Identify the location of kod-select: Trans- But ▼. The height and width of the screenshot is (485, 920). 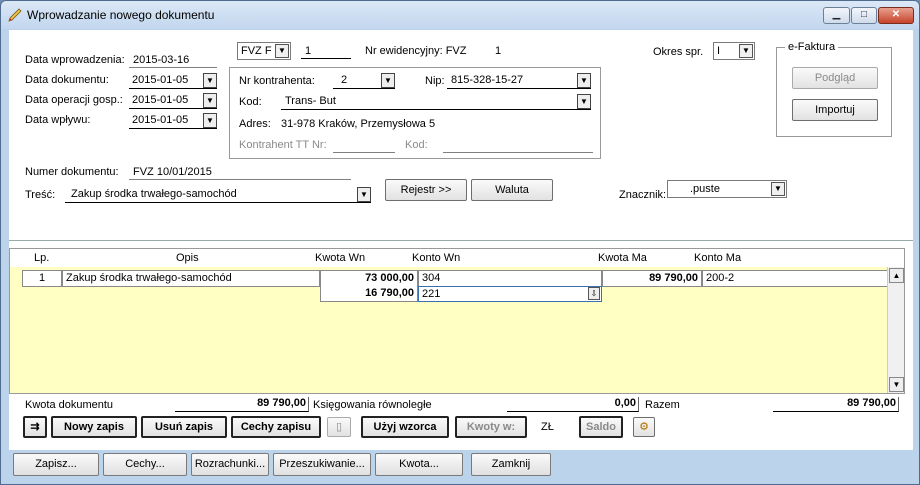
(436, 102).